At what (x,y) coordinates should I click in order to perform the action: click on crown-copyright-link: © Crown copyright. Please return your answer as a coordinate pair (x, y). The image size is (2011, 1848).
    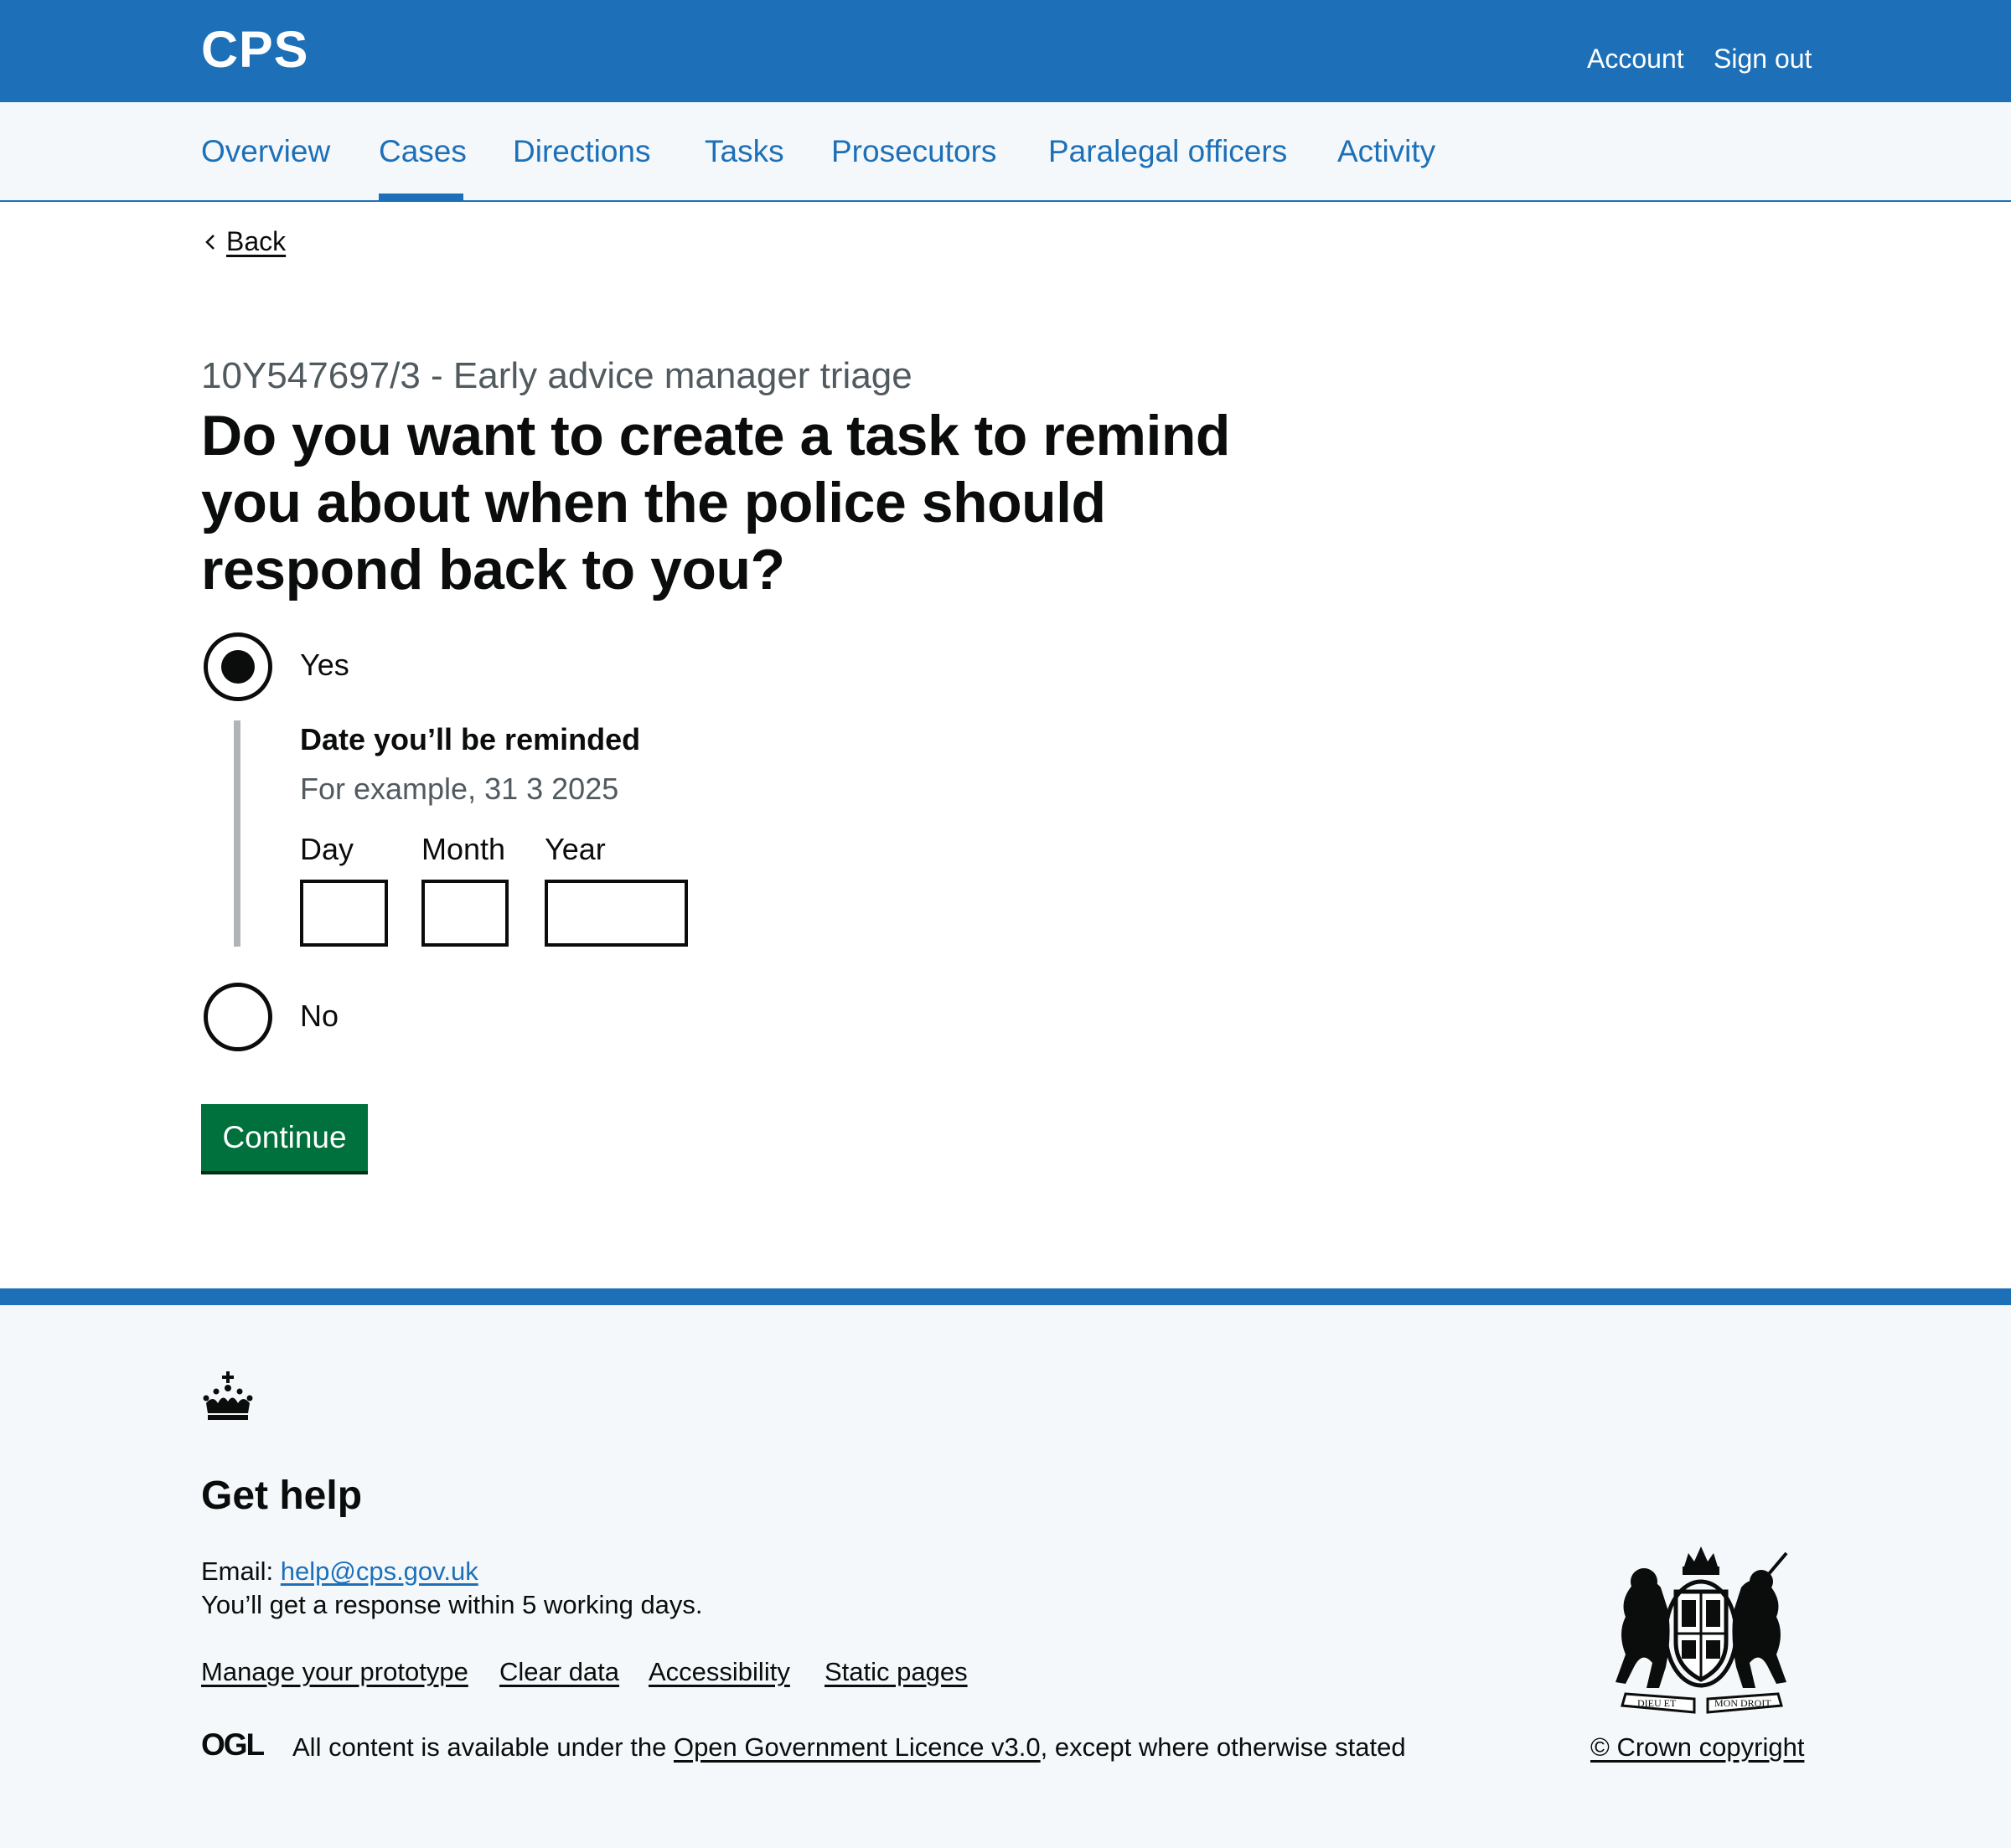
    Looking at the image, I should click on (1697, 1747).